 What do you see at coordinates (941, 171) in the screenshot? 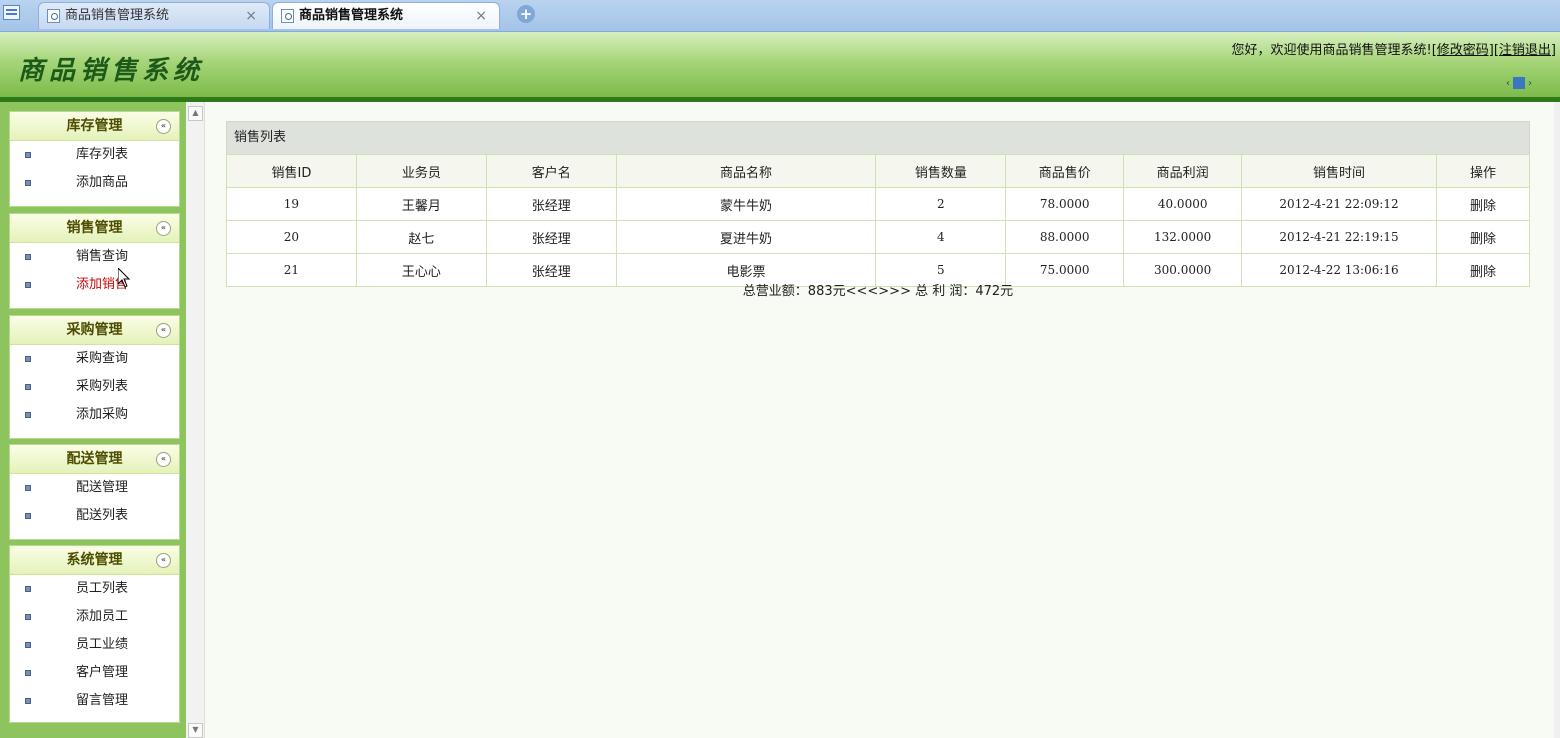
I see `column-header: 销售数量` at bounding box center [941, 171].